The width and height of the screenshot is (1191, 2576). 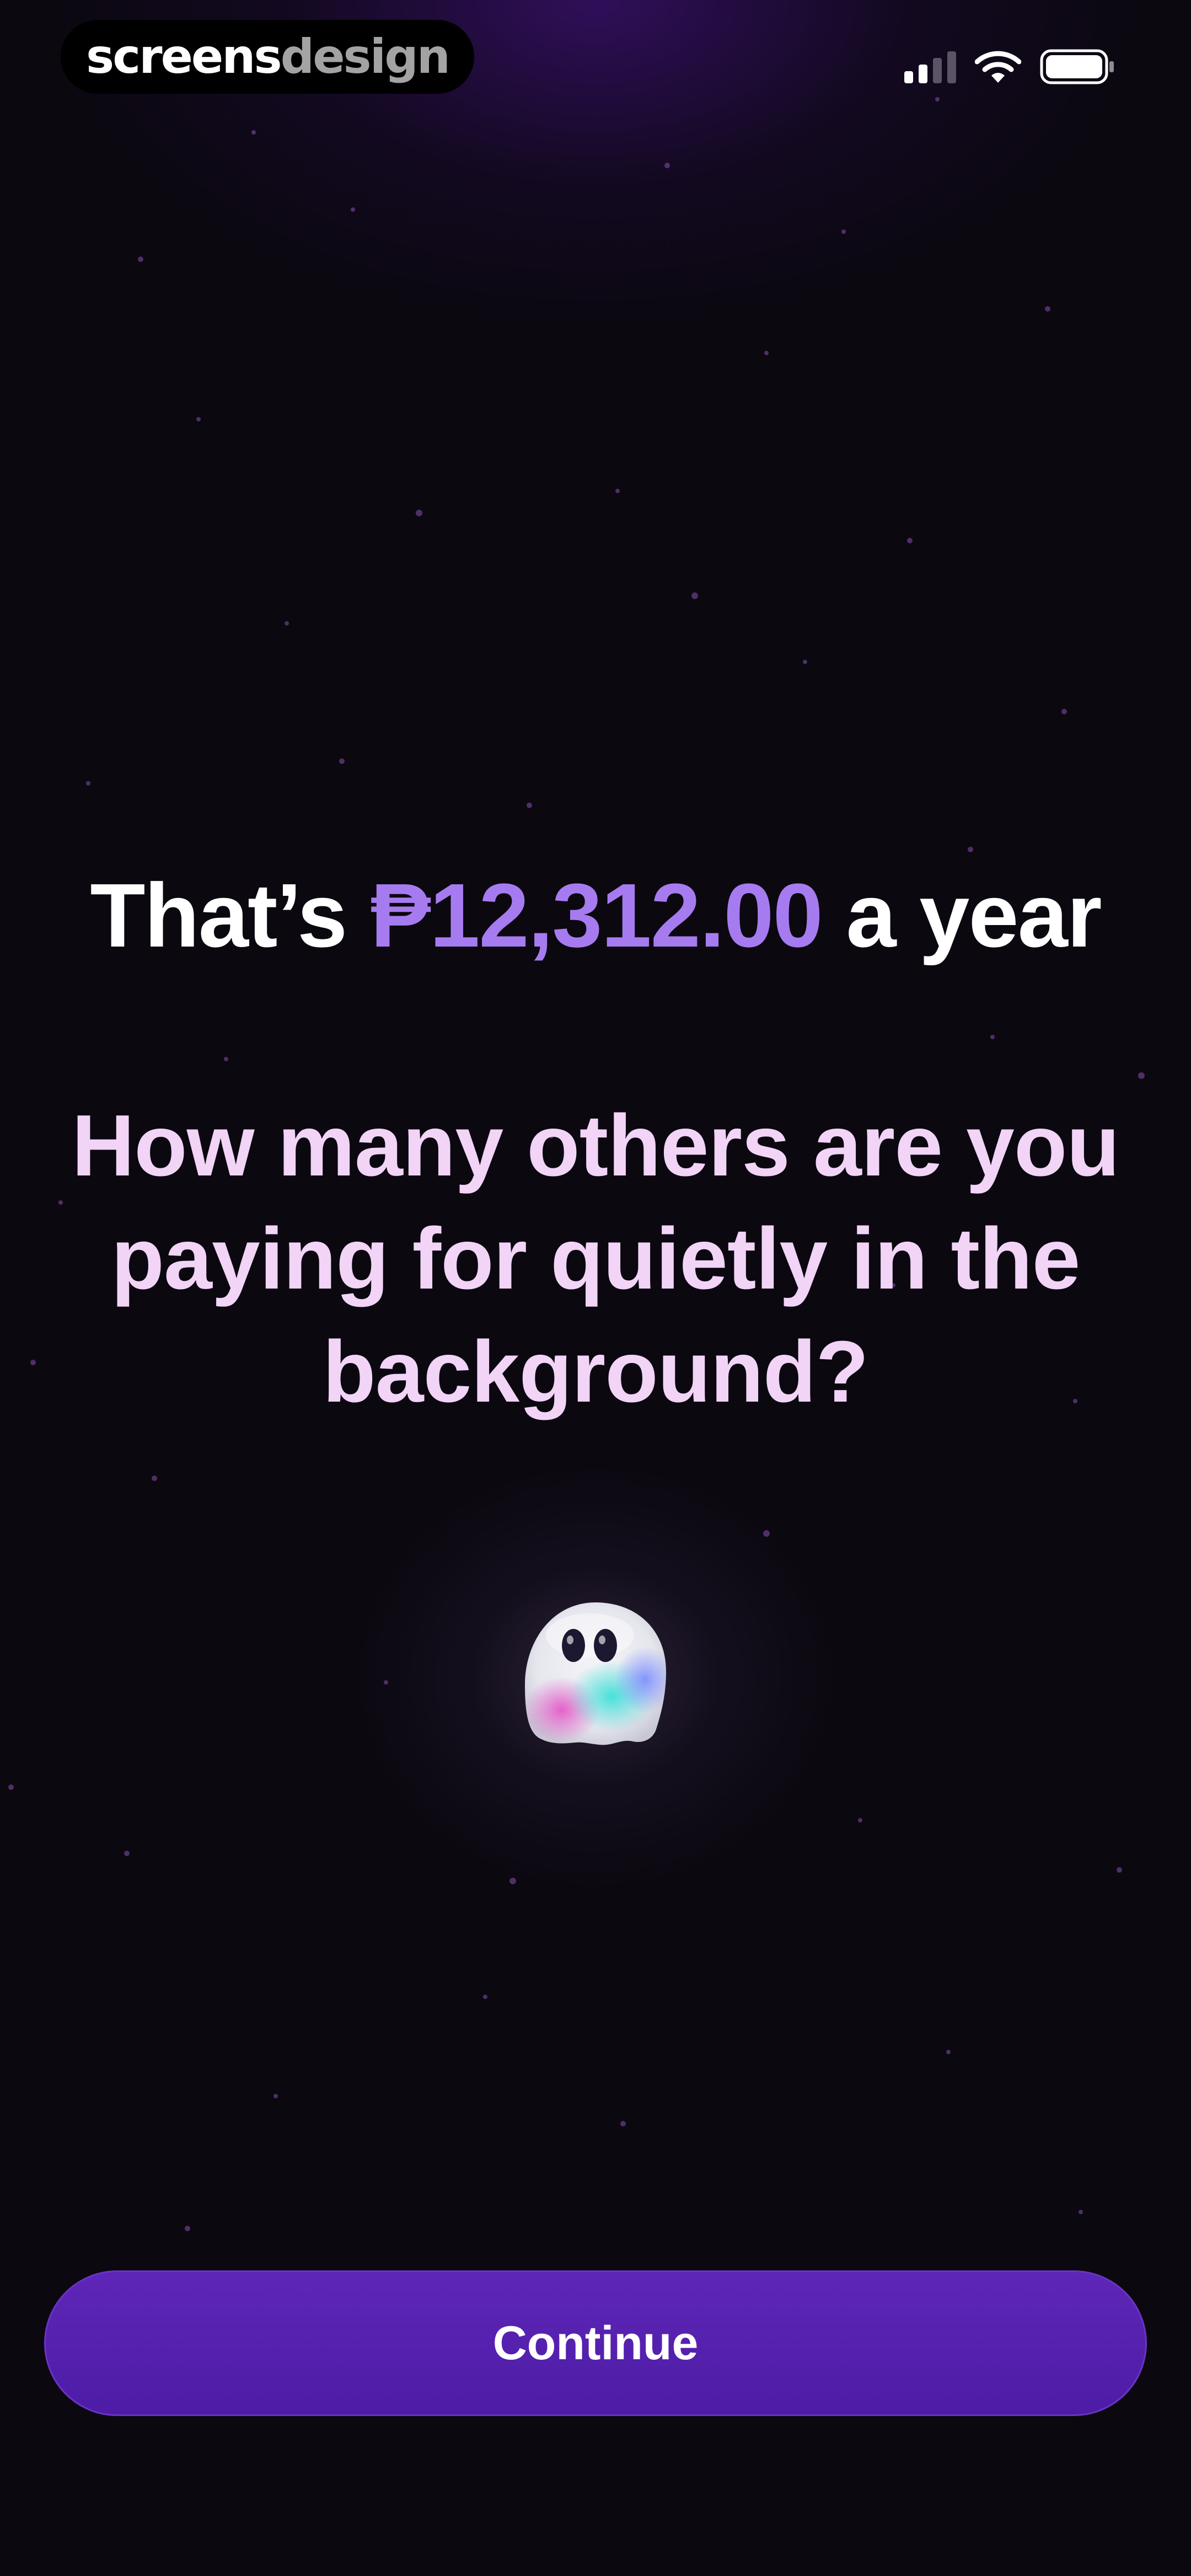 What do you see at coordinates (1077, 66) in the screenshot?
I see `battery-icon` at bounding box center [1077, 66].